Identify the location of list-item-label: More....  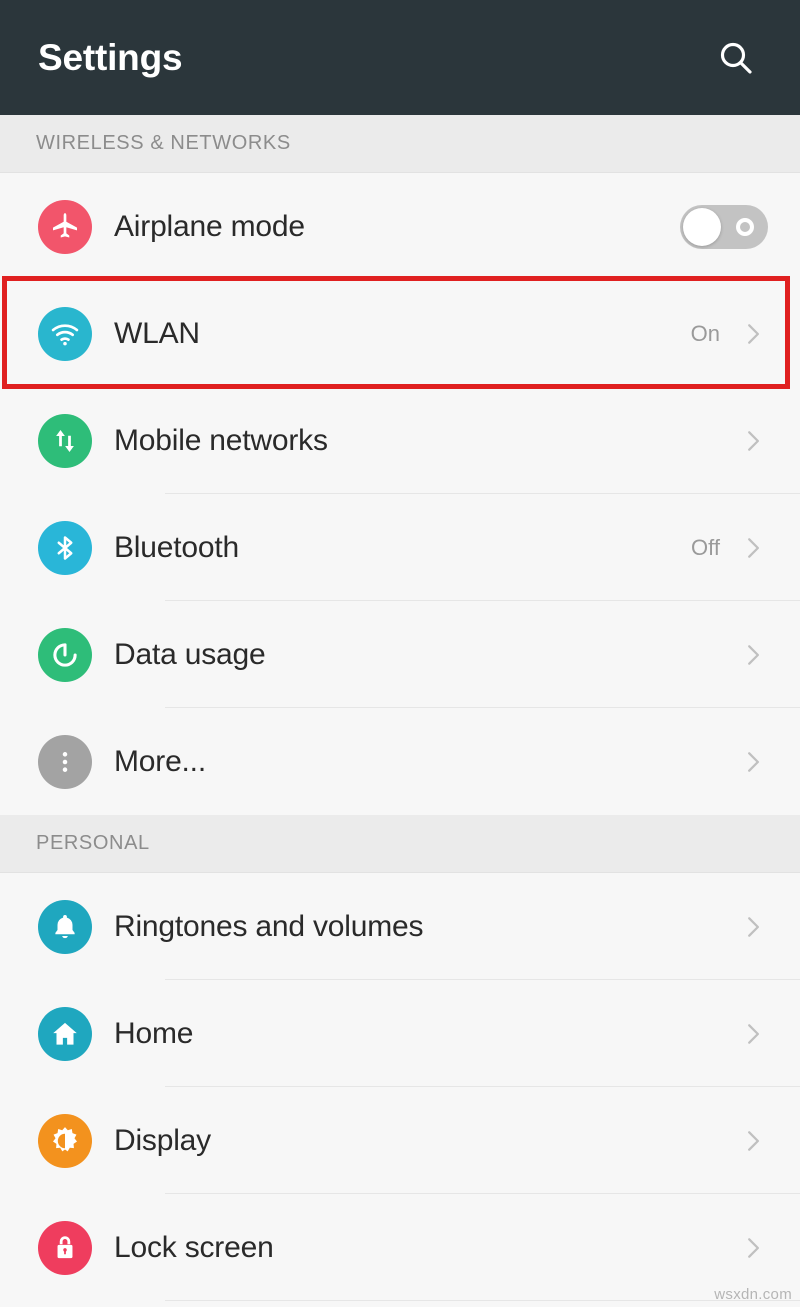
(160, 761).